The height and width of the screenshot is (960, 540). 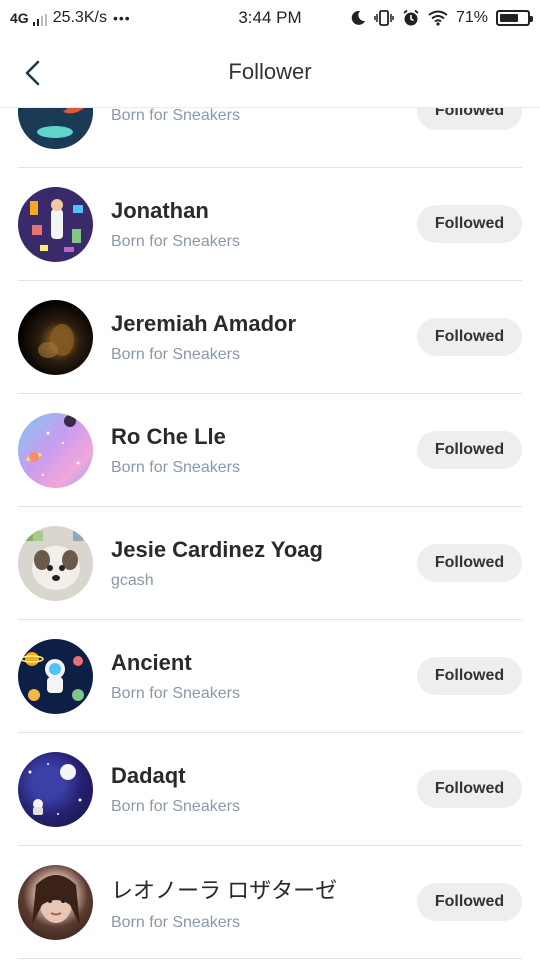 What do you see at coordinates (270, 676) in the screenshot?
I see `list-item: Ancient Born for Sneakers Followed` at bounding box center [270, 676].